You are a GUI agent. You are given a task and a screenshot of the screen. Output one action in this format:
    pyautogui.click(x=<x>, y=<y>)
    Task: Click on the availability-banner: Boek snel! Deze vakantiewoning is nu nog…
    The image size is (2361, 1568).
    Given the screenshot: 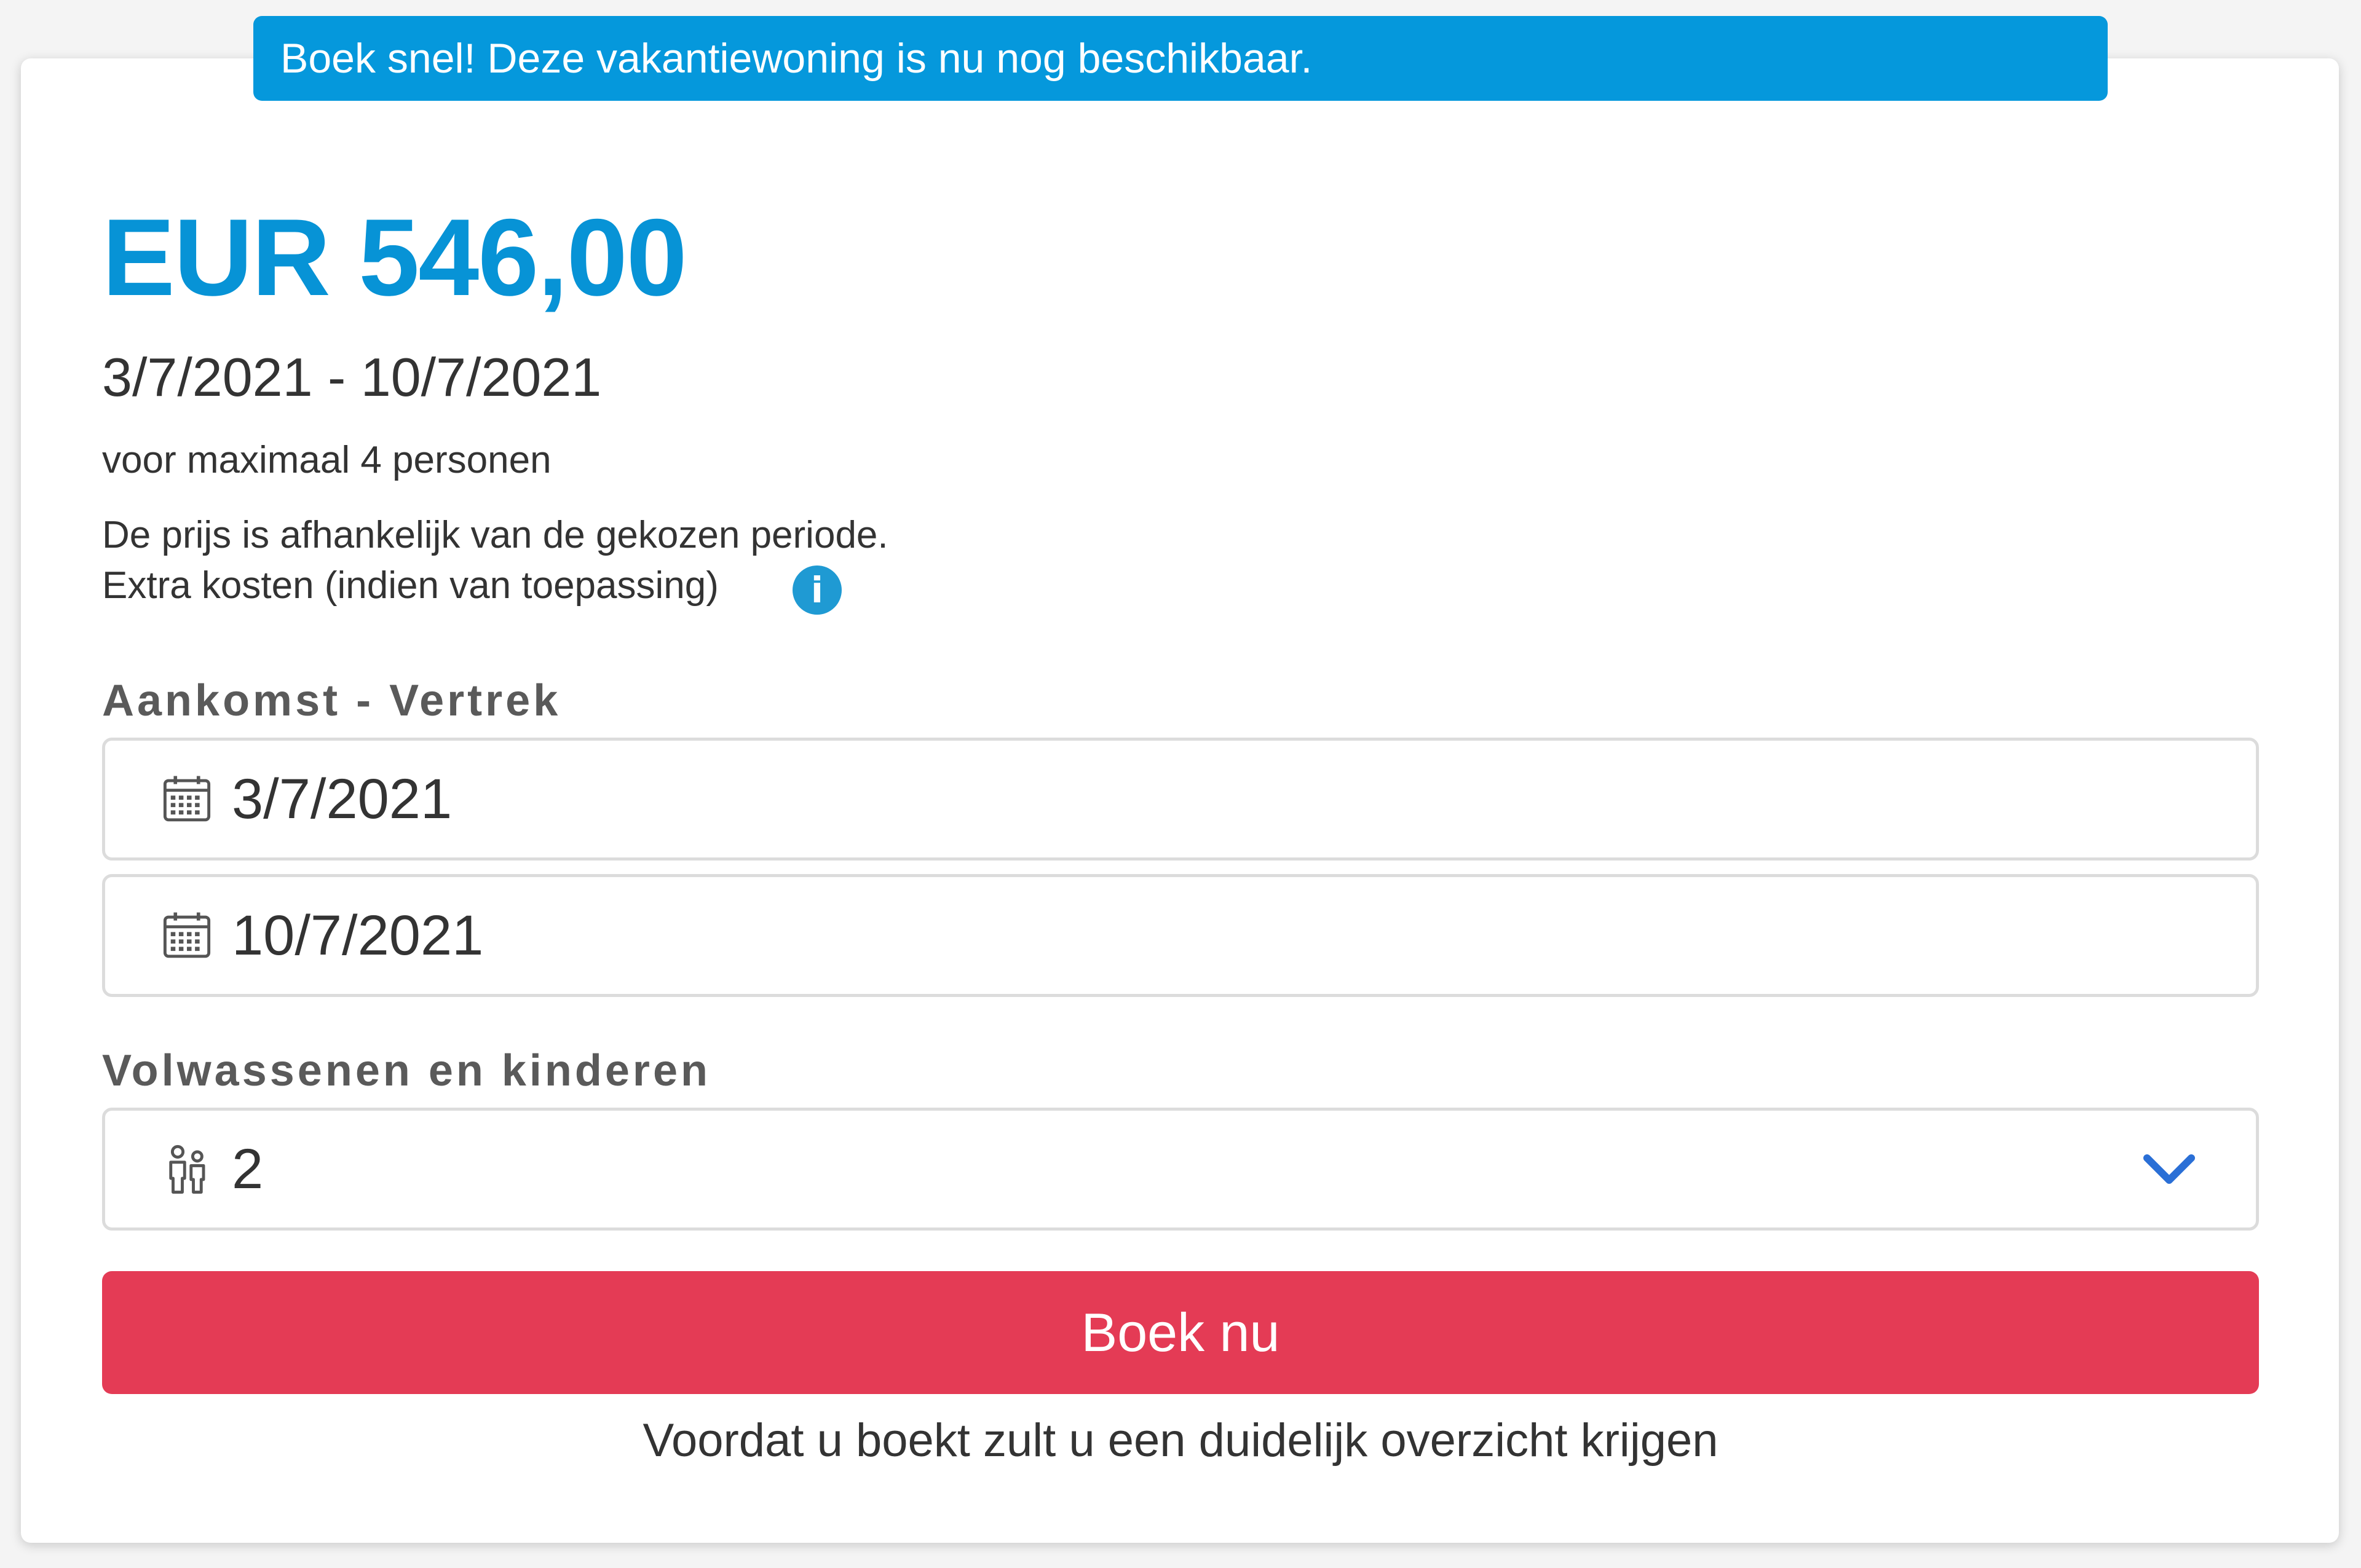 What is the action you would take?
    pyautogui.click(x=1180, y=58)
    